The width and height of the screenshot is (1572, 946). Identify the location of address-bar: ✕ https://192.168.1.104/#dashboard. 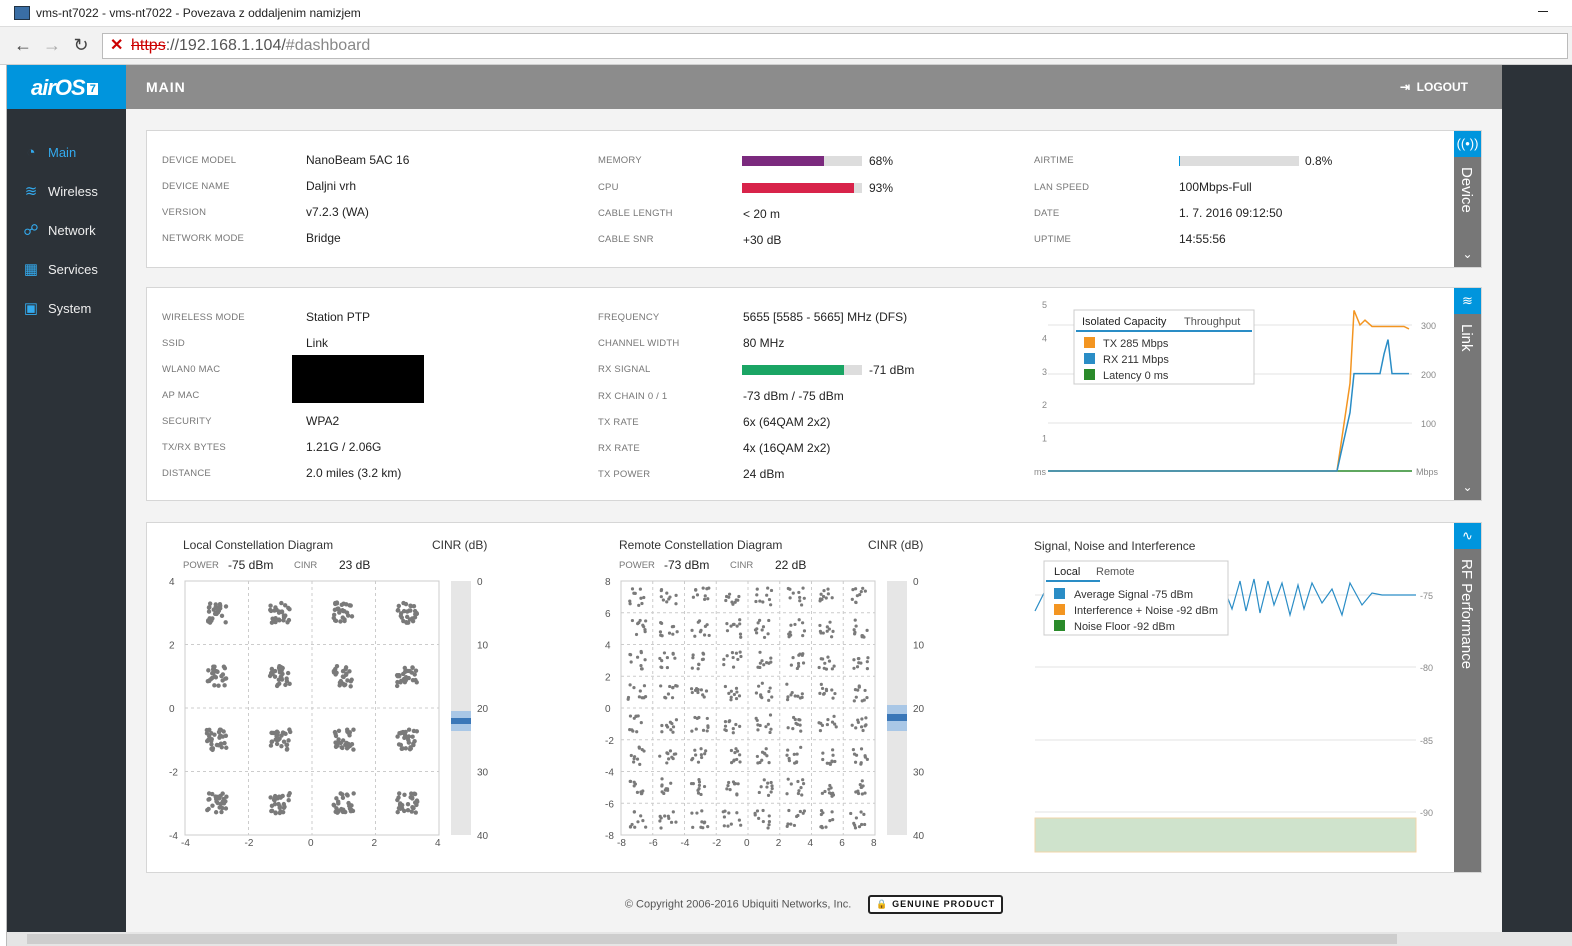
(835, 46).